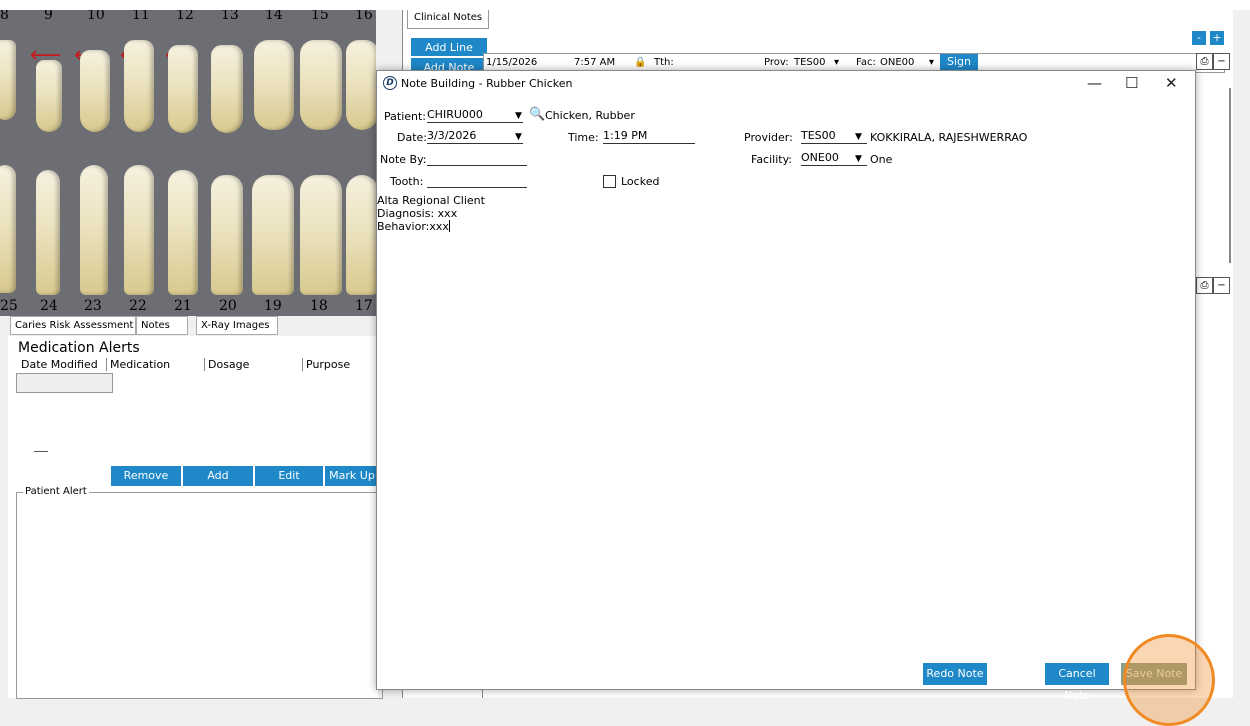 The width and height of the screenshot is (1250, 726). I want to click on tooth-label: Tooth:, so click(407, 181).